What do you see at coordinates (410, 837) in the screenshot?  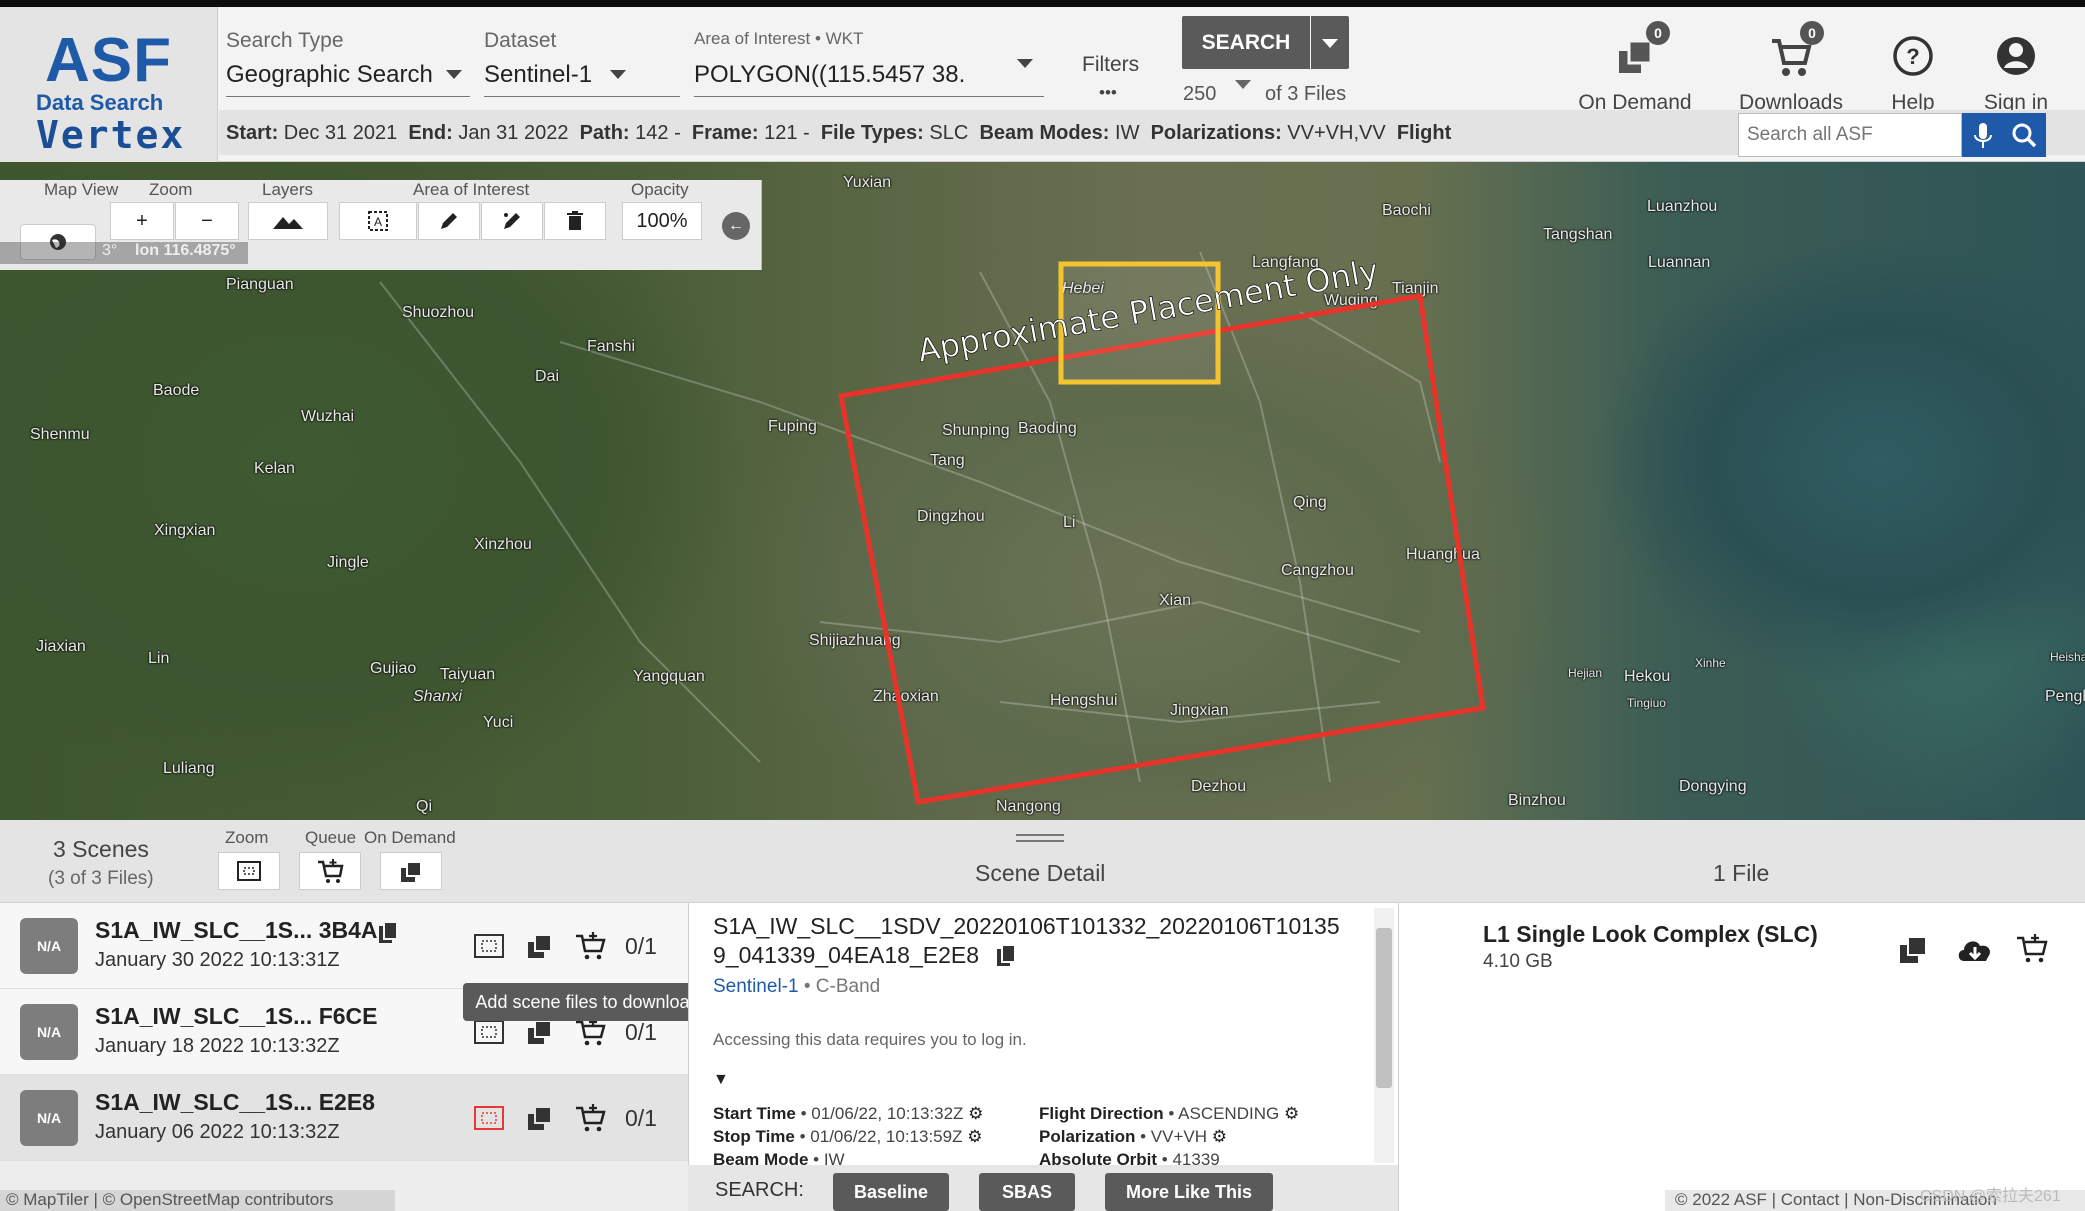 I see `on-demand-all-label: On Demand` at bounding box center [410, 837].